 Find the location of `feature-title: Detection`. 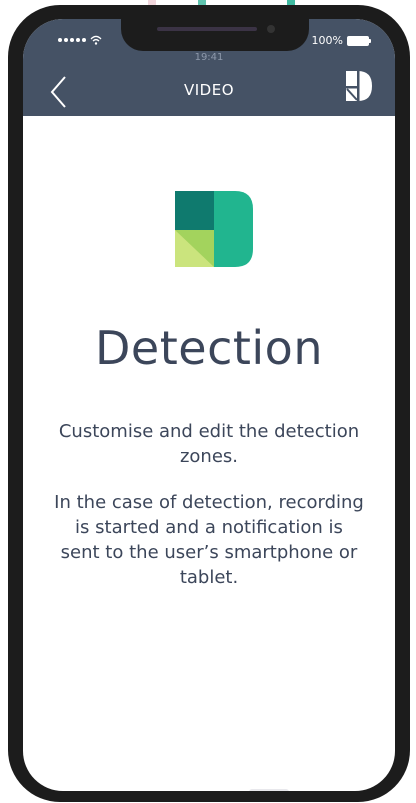

feature-title: Detection is located at coordinates (209, 348).